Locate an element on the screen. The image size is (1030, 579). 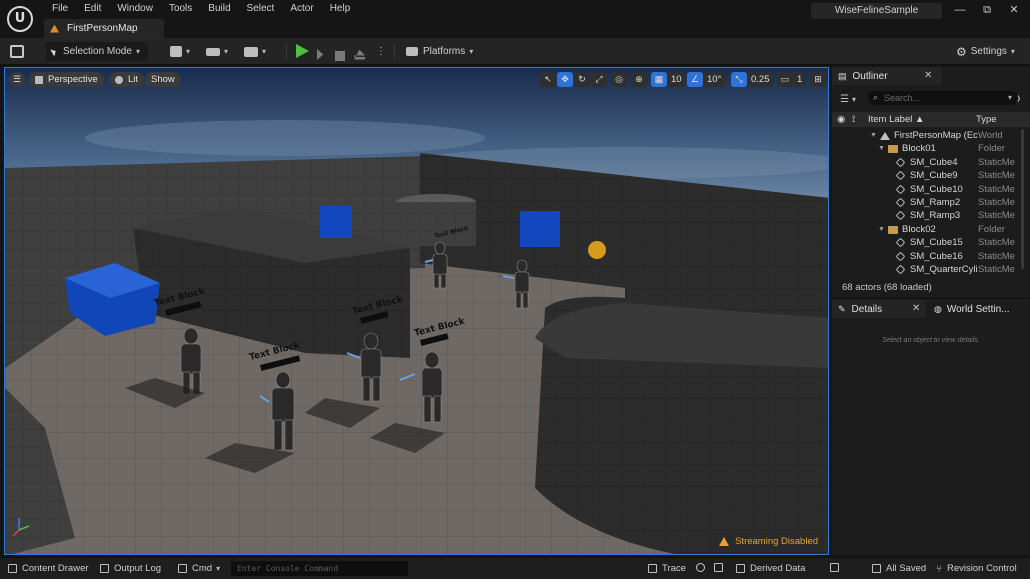
menu-tools: Tools is located at coordinates (180, 9).